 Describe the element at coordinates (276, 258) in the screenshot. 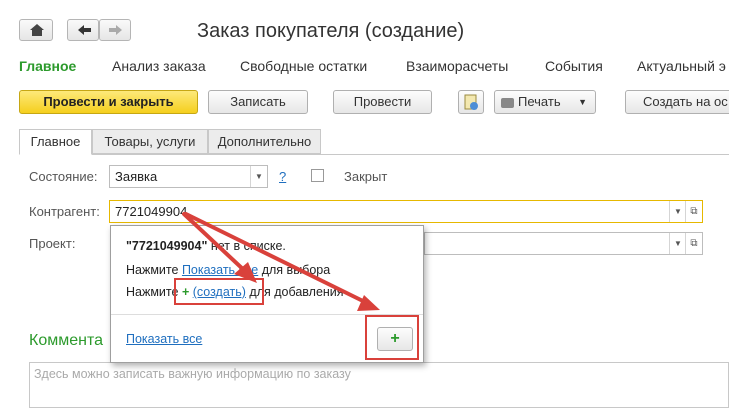

I see `annotation-arrow-to-plus-button` at that location.